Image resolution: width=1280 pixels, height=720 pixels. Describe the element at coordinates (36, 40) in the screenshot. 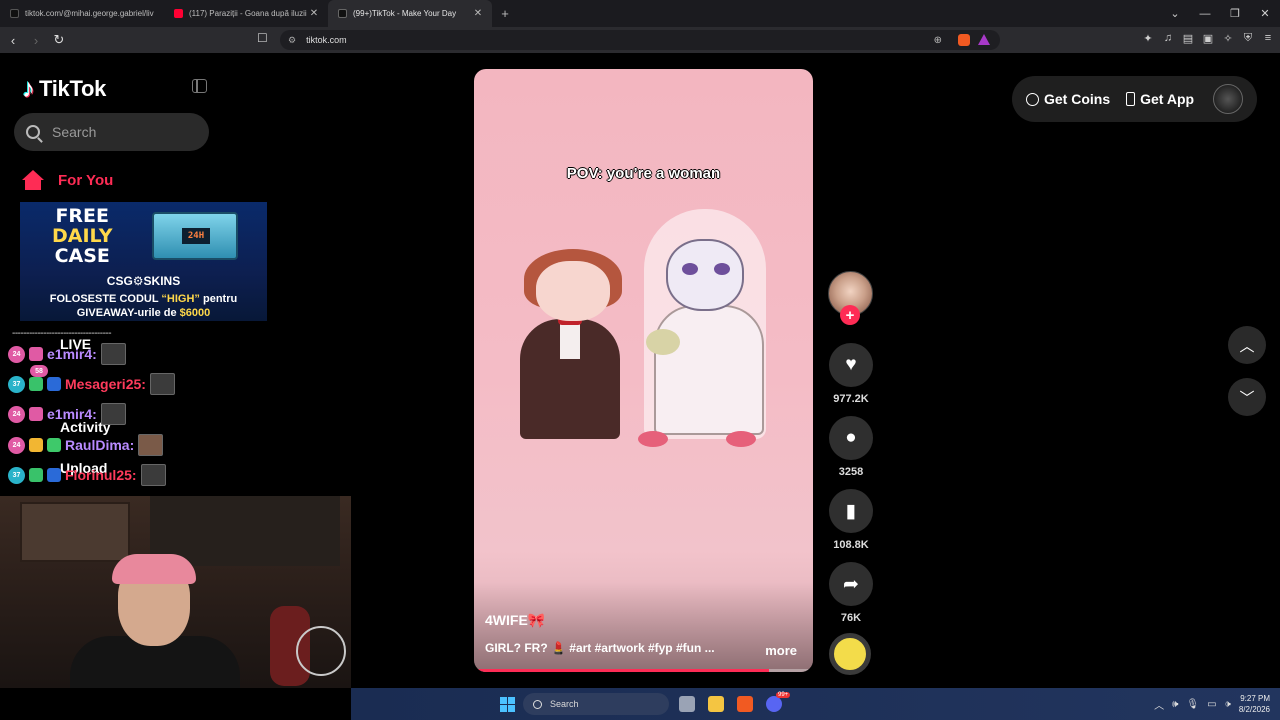

I see `forward-icon: ›` at that location.